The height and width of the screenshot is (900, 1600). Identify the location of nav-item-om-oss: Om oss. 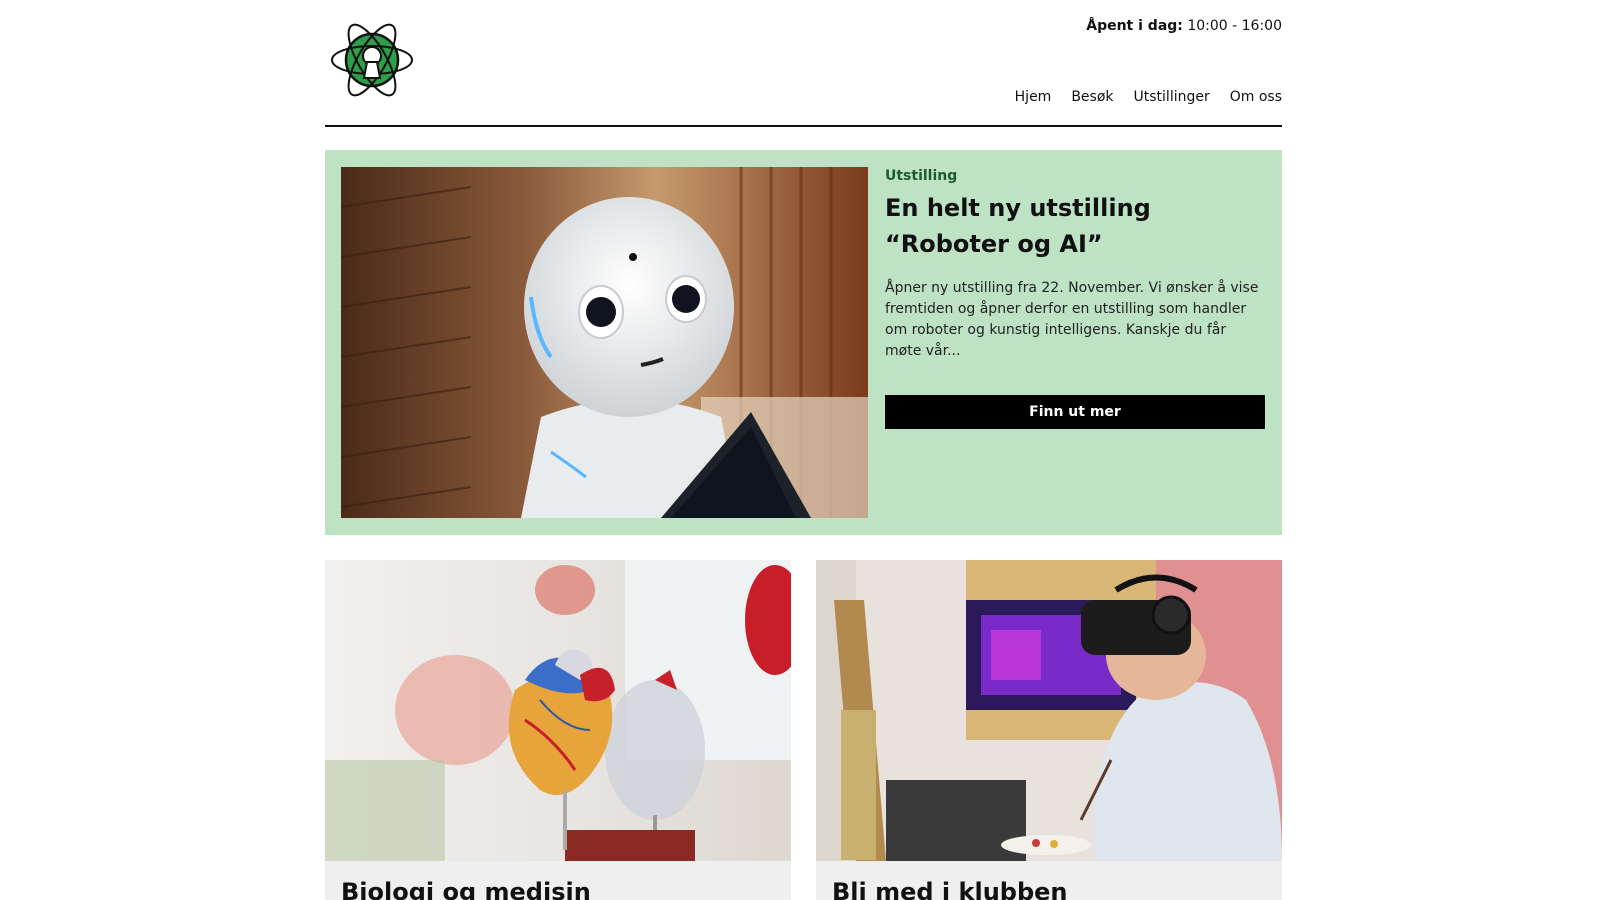
(1256, 97).